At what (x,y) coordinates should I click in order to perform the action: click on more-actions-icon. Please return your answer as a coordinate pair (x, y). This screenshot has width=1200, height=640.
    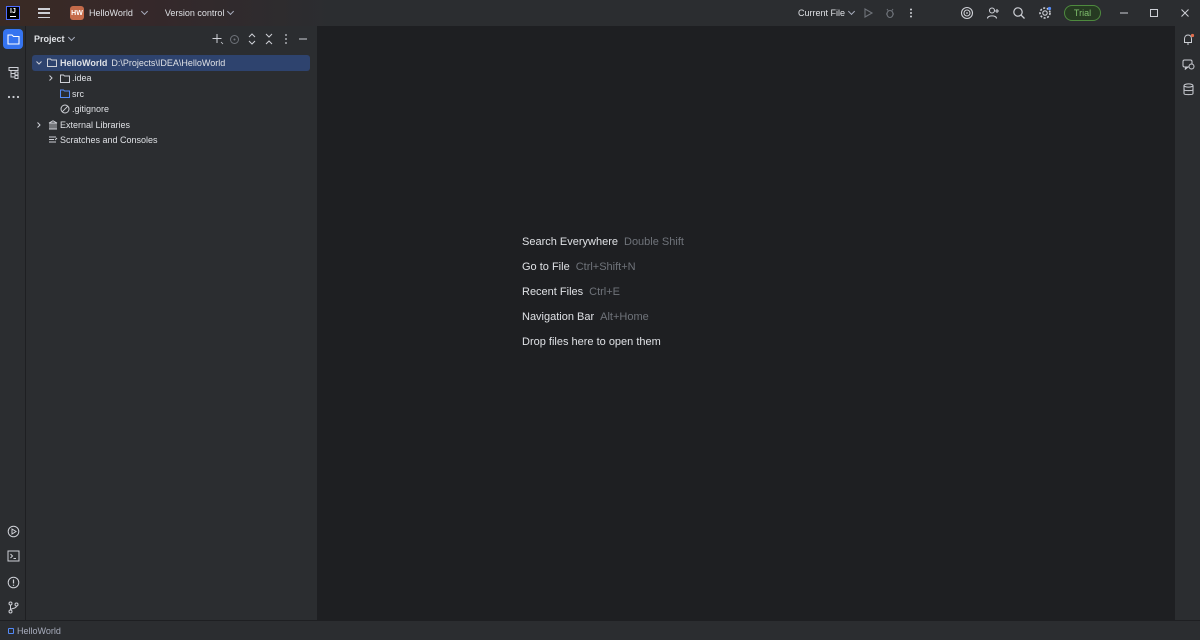
    Looking at the image, I should click on (911, 13).